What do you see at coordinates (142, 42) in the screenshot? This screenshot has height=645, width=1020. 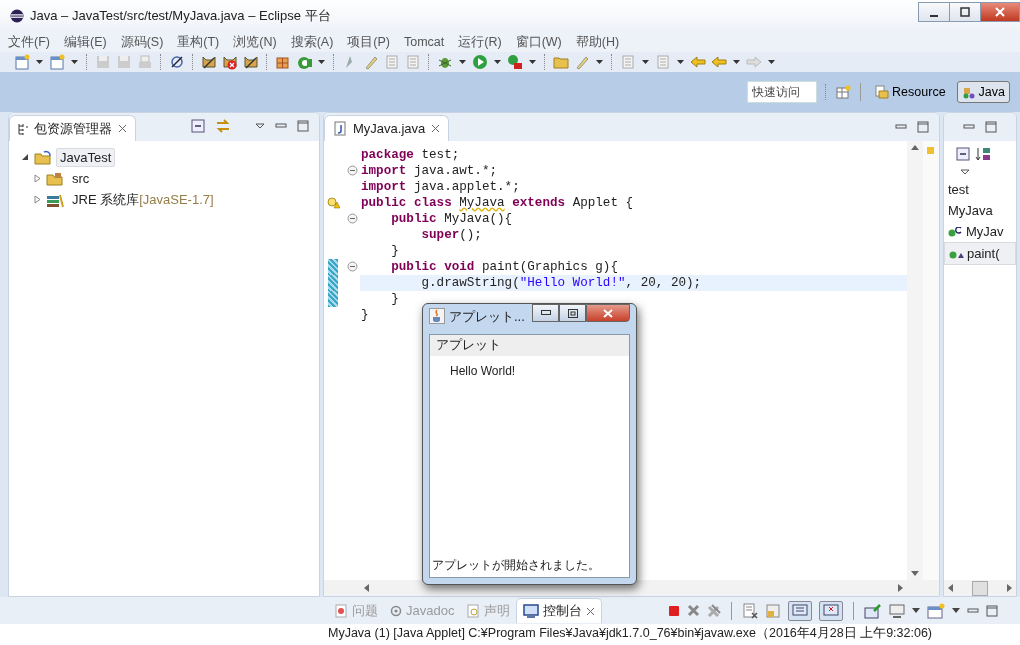 I see `menu-item: 源码(S)` at bounding box center [142, 42].